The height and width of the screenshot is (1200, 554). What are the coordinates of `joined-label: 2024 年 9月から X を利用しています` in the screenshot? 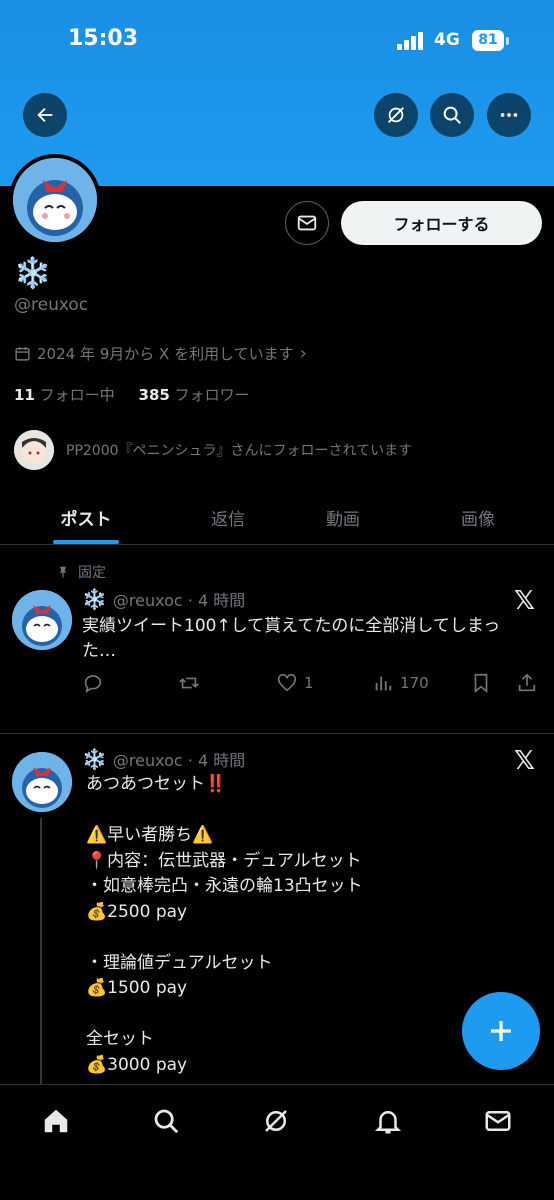 It's located at (165, 354).